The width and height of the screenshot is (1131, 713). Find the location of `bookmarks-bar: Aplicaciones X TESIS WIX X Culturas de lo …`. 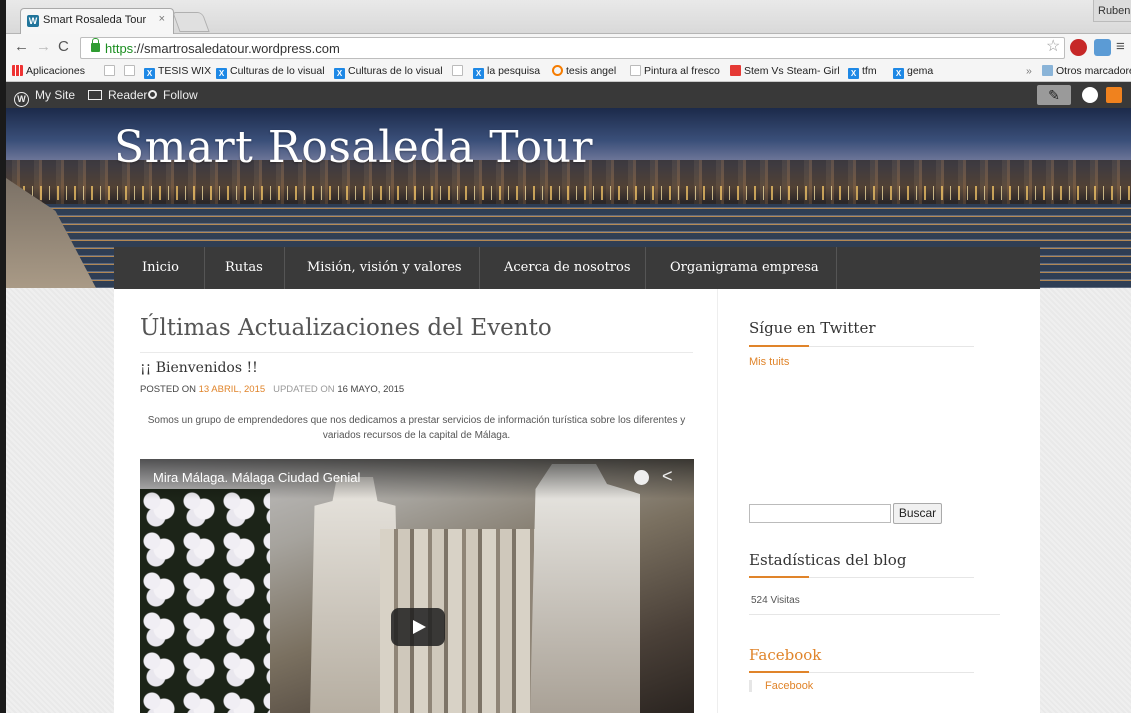

bookmarks-bar: Aplicaciones X TESIS WIX X Culturas de lo … is located at coordinates (568, 72).